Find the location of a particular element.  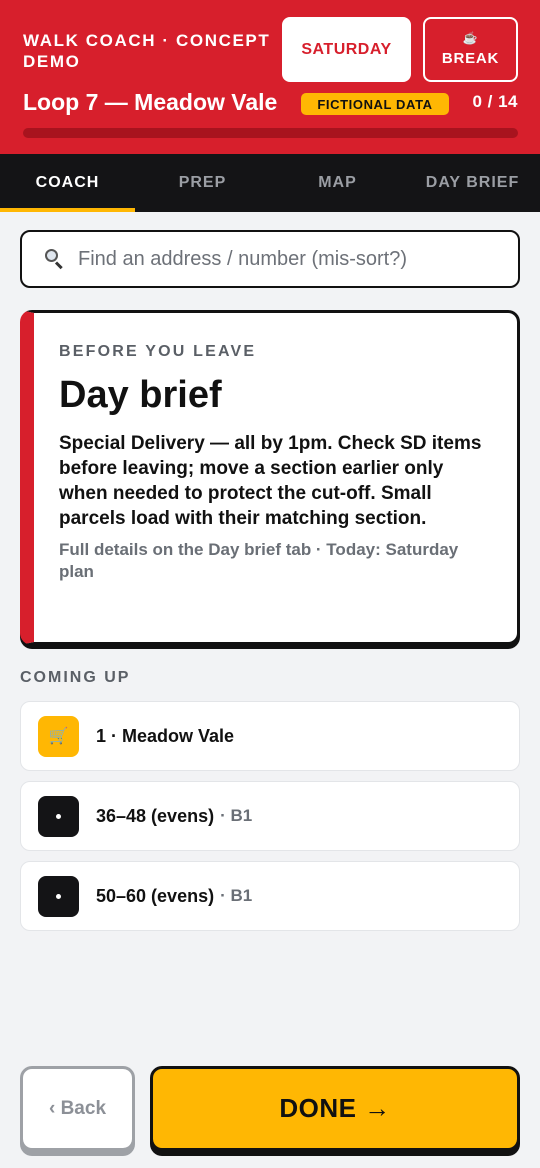

day-selector-button: SATURDAY is located at coordinates (346, 49).